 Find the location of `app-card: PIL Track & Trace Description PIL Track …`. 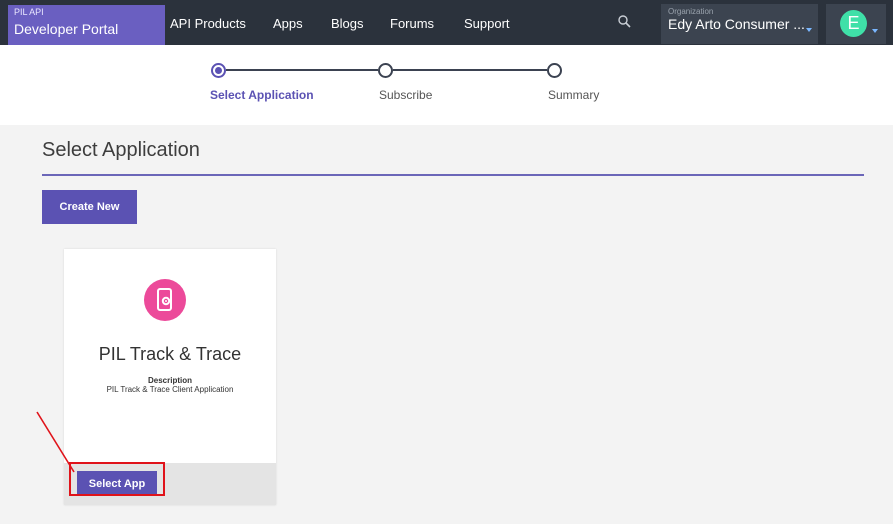

app-card: PIL Track & Trace Description PIL Track … is located at coordinates (170, 377).